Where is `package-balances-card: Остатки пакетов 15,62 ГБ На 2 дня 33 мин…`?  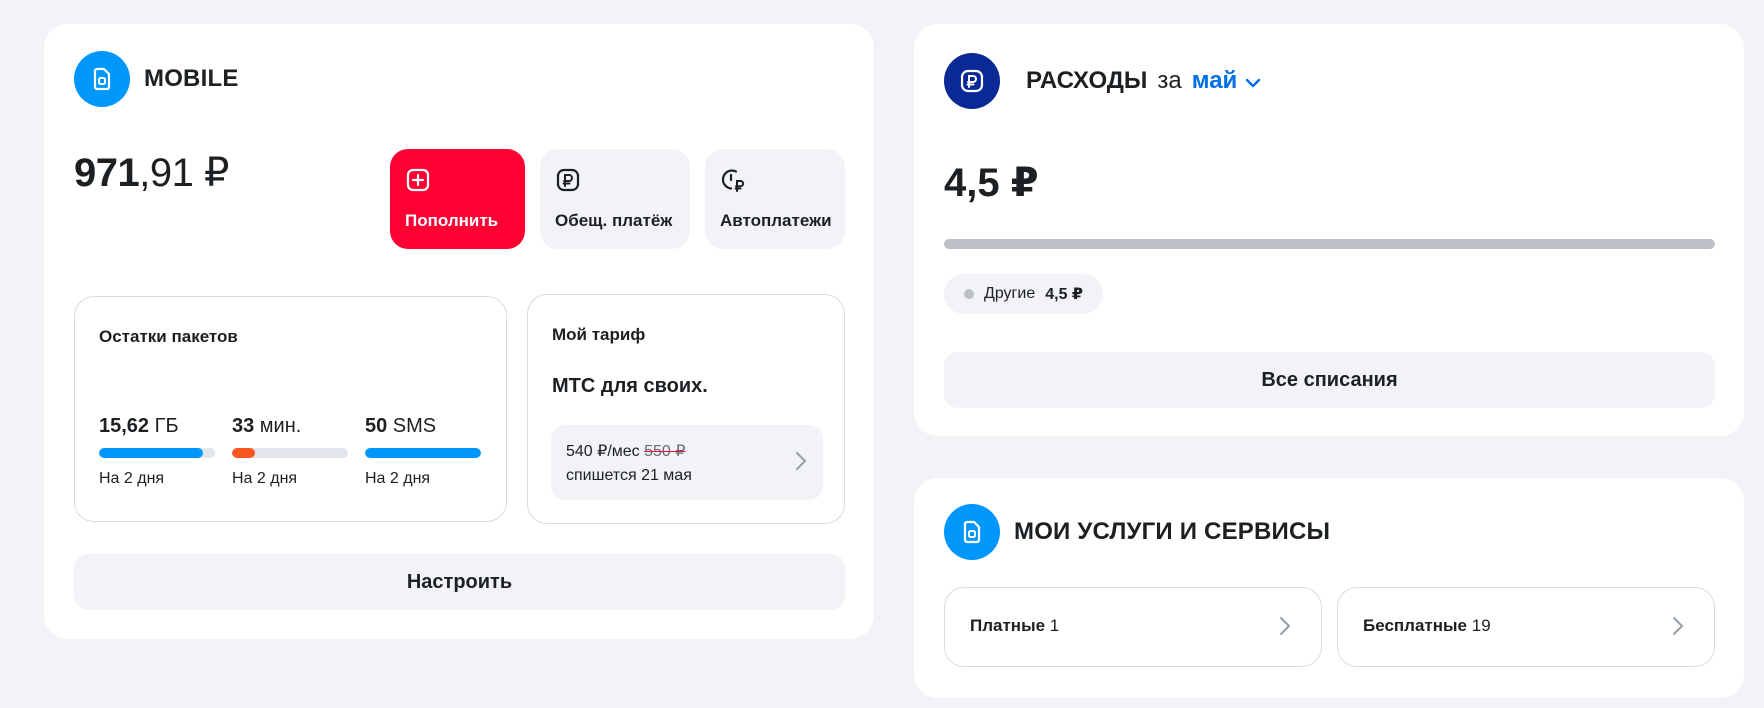 package-balances-card: Остатки пакетов 15,62 ГБ На 2 дня 33 мин… is located at coordinates (290, 409).